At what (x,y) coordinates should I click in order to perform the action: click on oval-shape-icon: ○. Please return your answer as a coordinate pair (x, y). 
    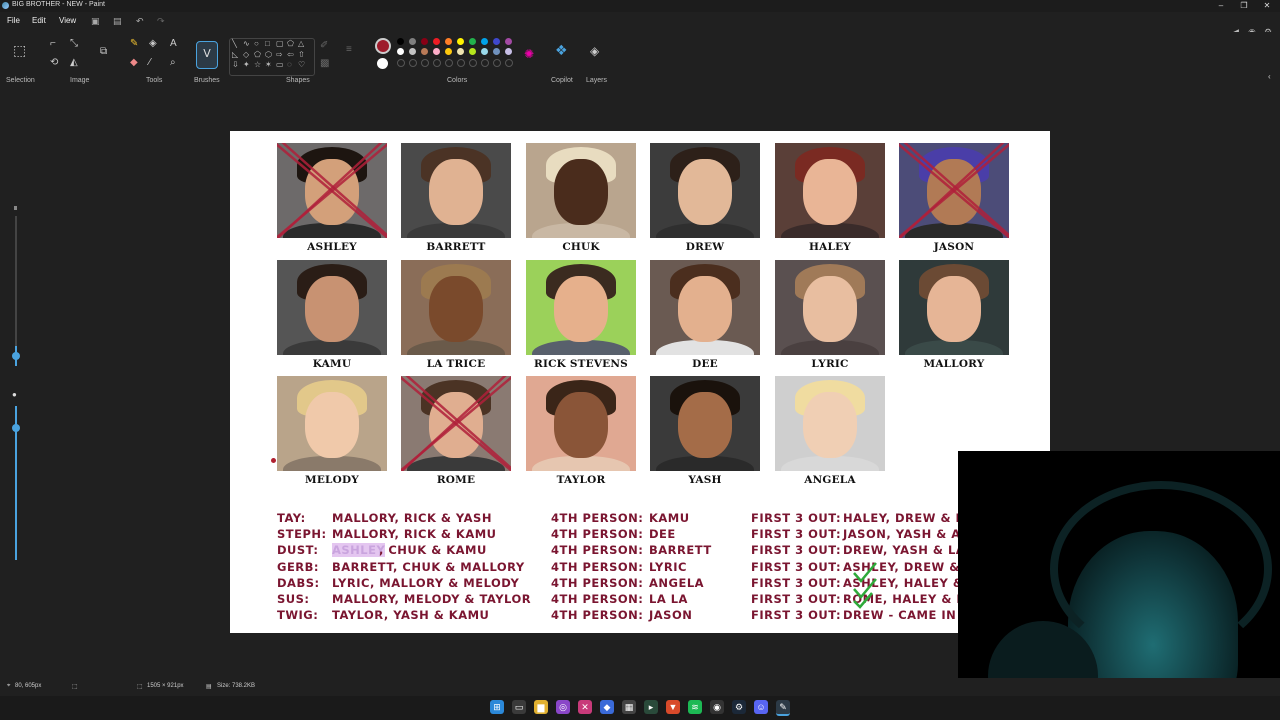
    Looking at the image, I should click on (256, 43).